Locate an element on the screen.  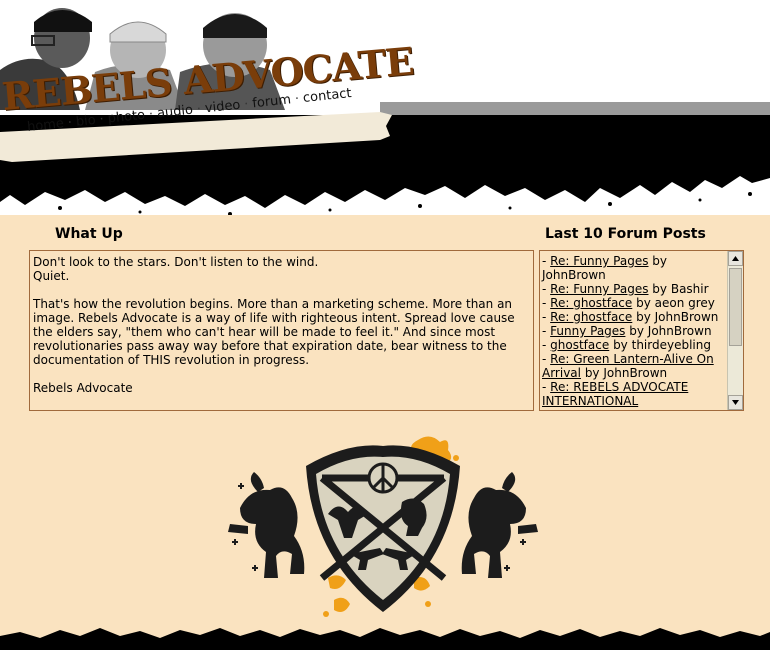
forum-post-item: - Funny Pages by JohnBrown is located at coordinates (635, 331).